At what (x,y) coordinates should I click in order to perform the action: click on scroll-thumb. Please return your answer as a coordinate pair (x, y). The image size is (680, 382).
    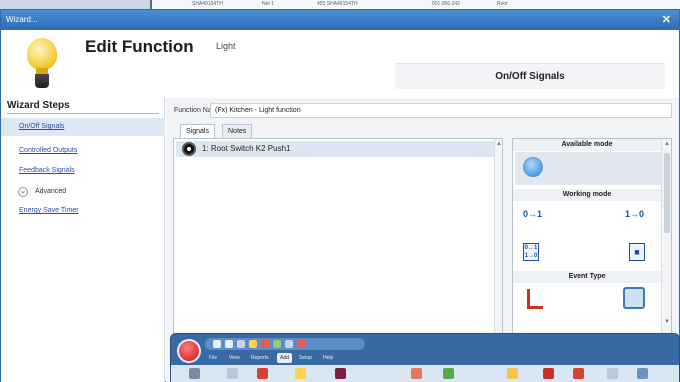
    Looking at the image, I should click on (667, 193).